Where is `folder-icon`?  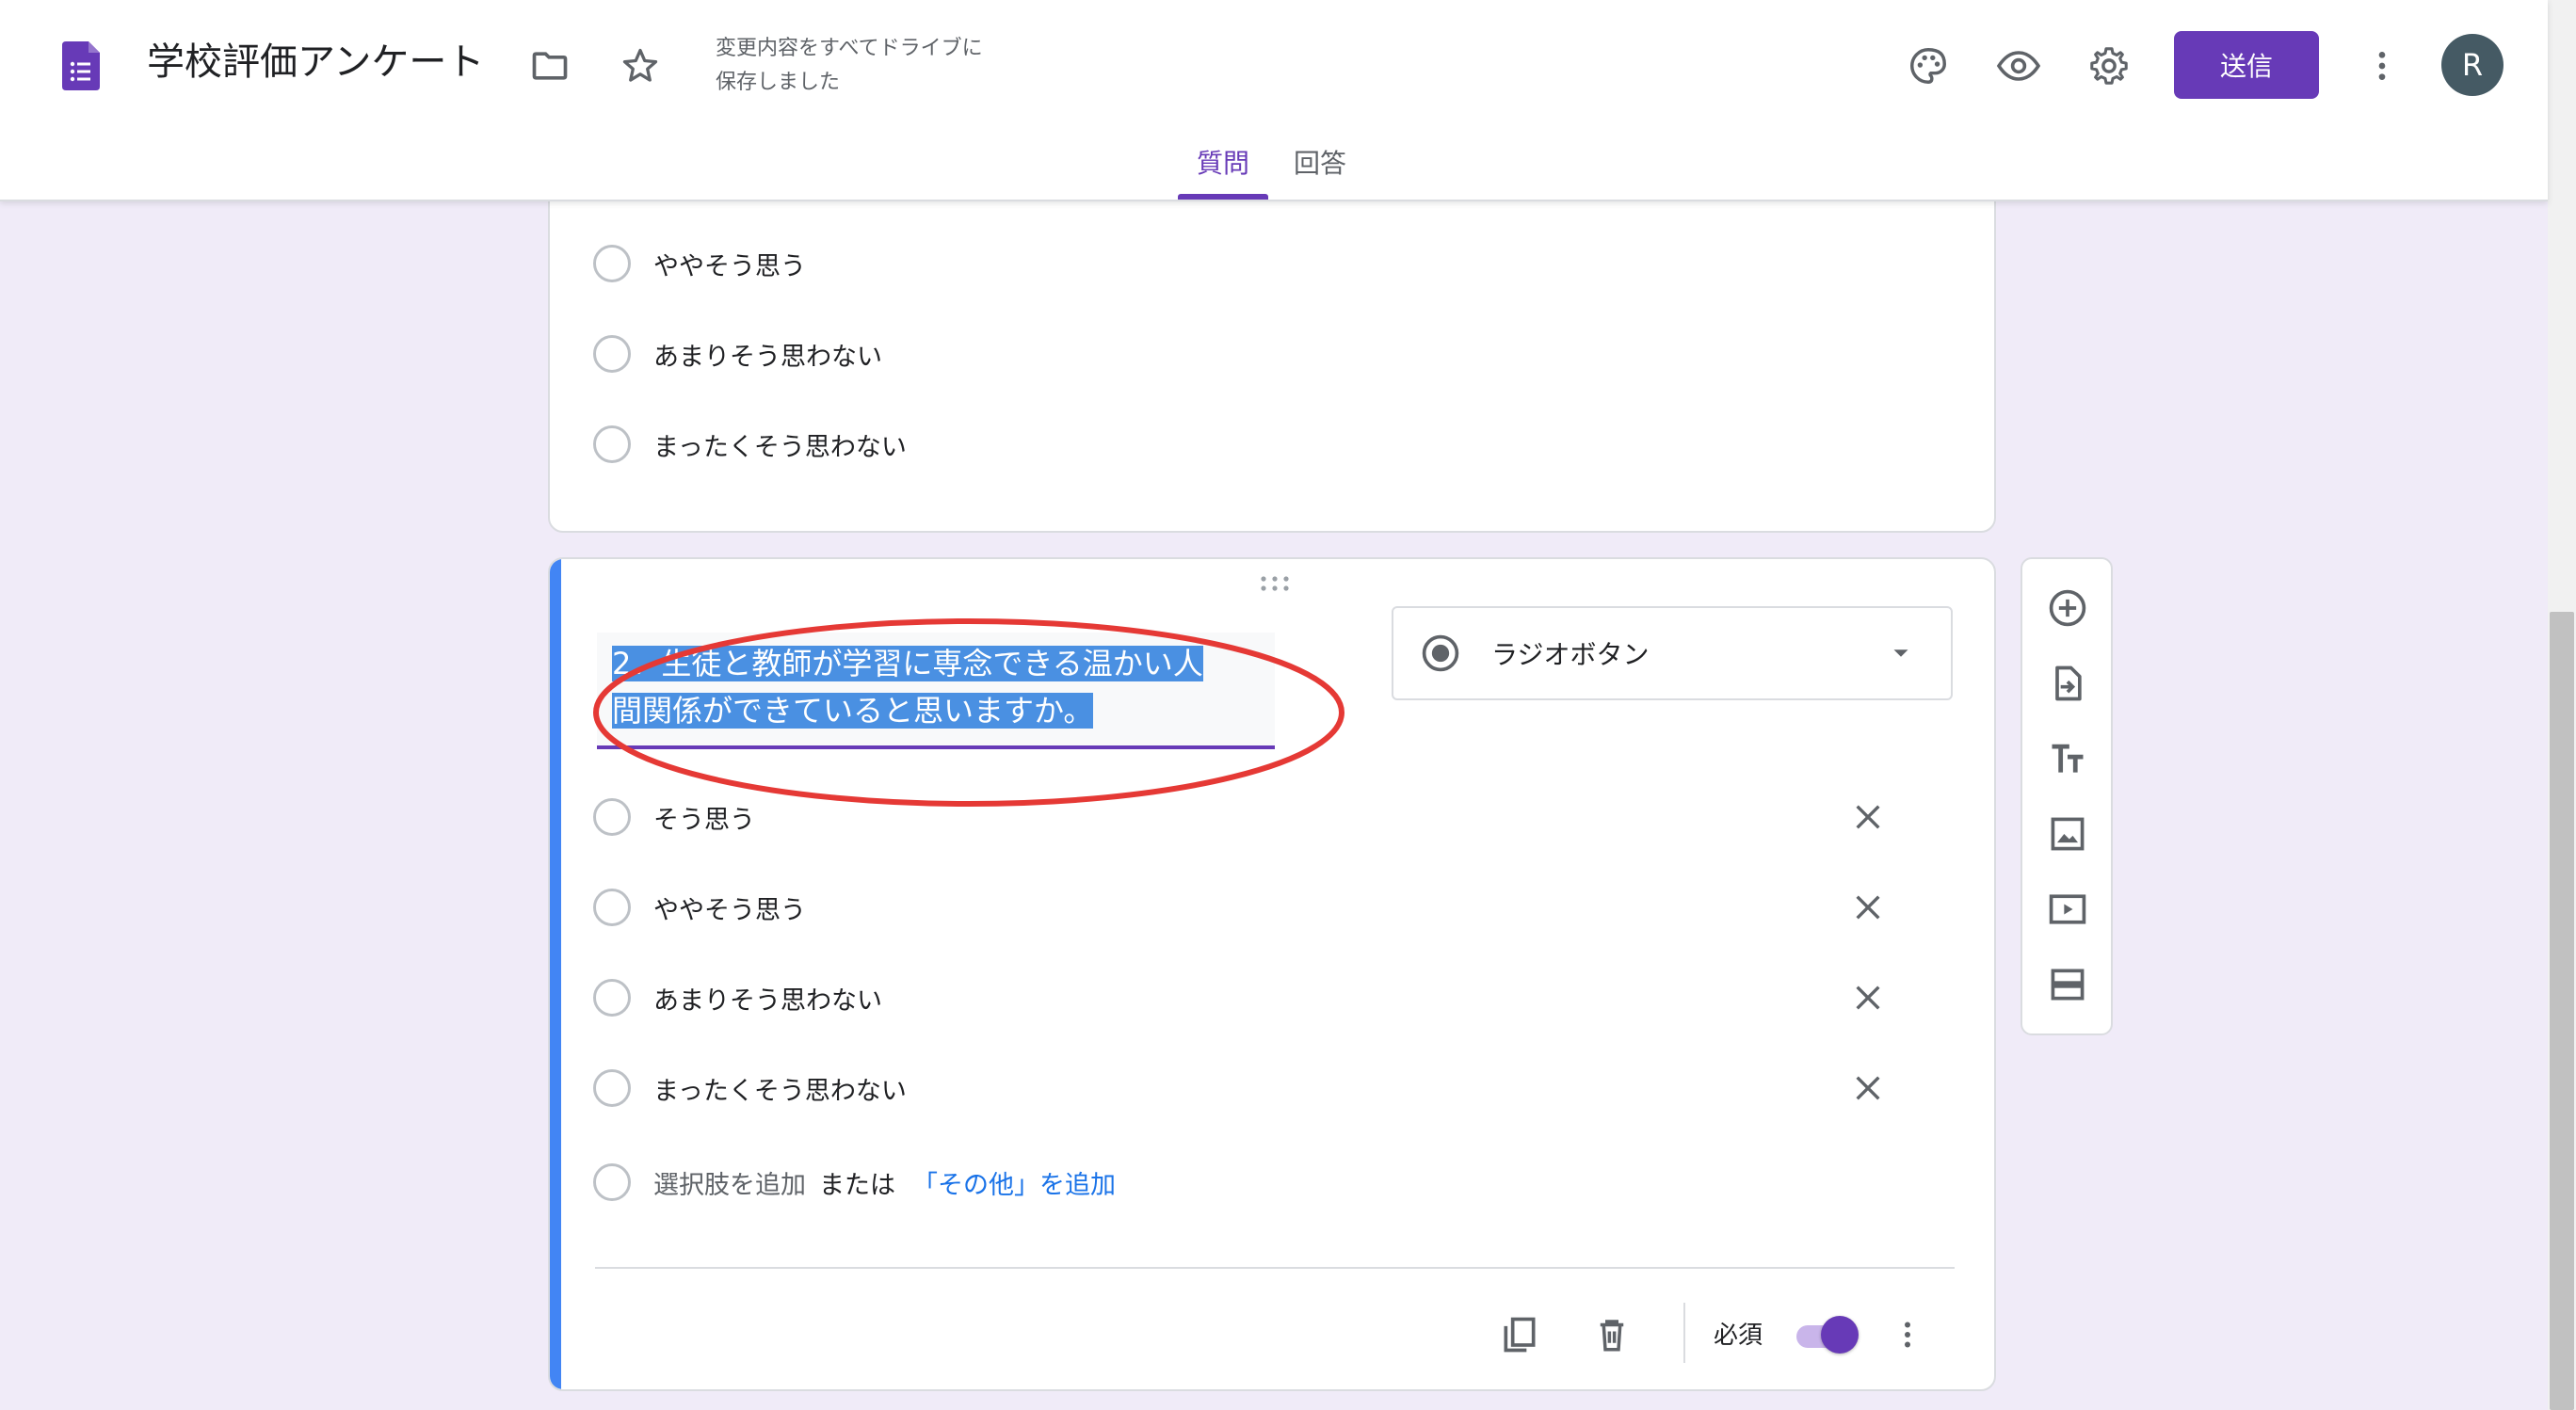 folder-icon is located at coordinates (549, 66).